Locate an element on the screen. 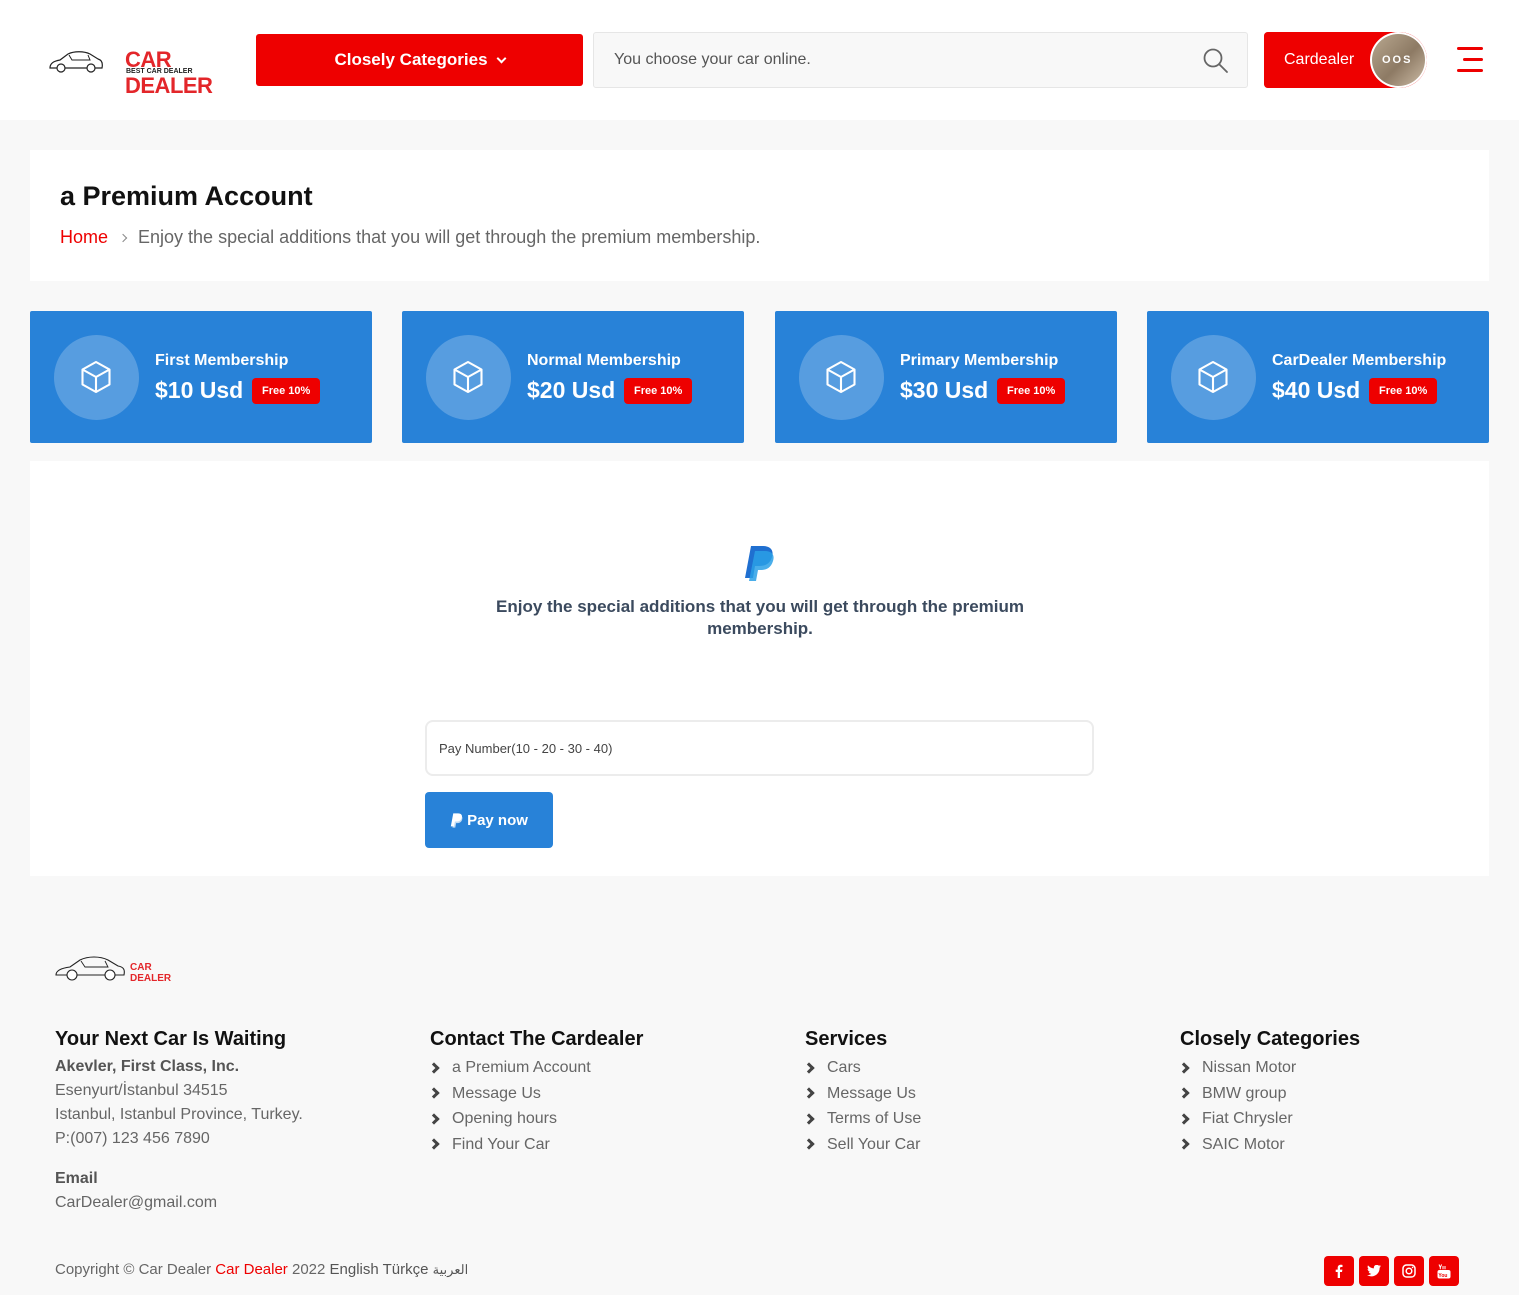 This screenshot has height=1295, width=1519. pay-number-input is located at coordinates (759, 748).